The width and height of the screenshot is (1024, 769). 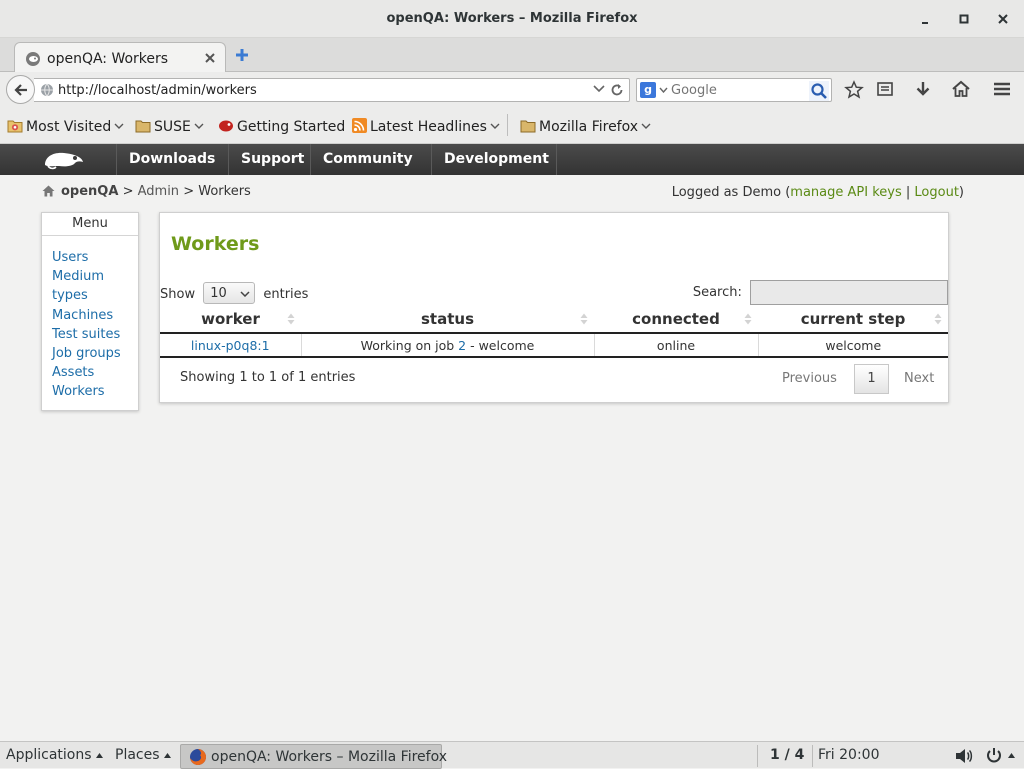 What do you see at coordinates (359, 125) in the screenshot?
I see `rss-feed-icon` at bounding box center [359, 125].